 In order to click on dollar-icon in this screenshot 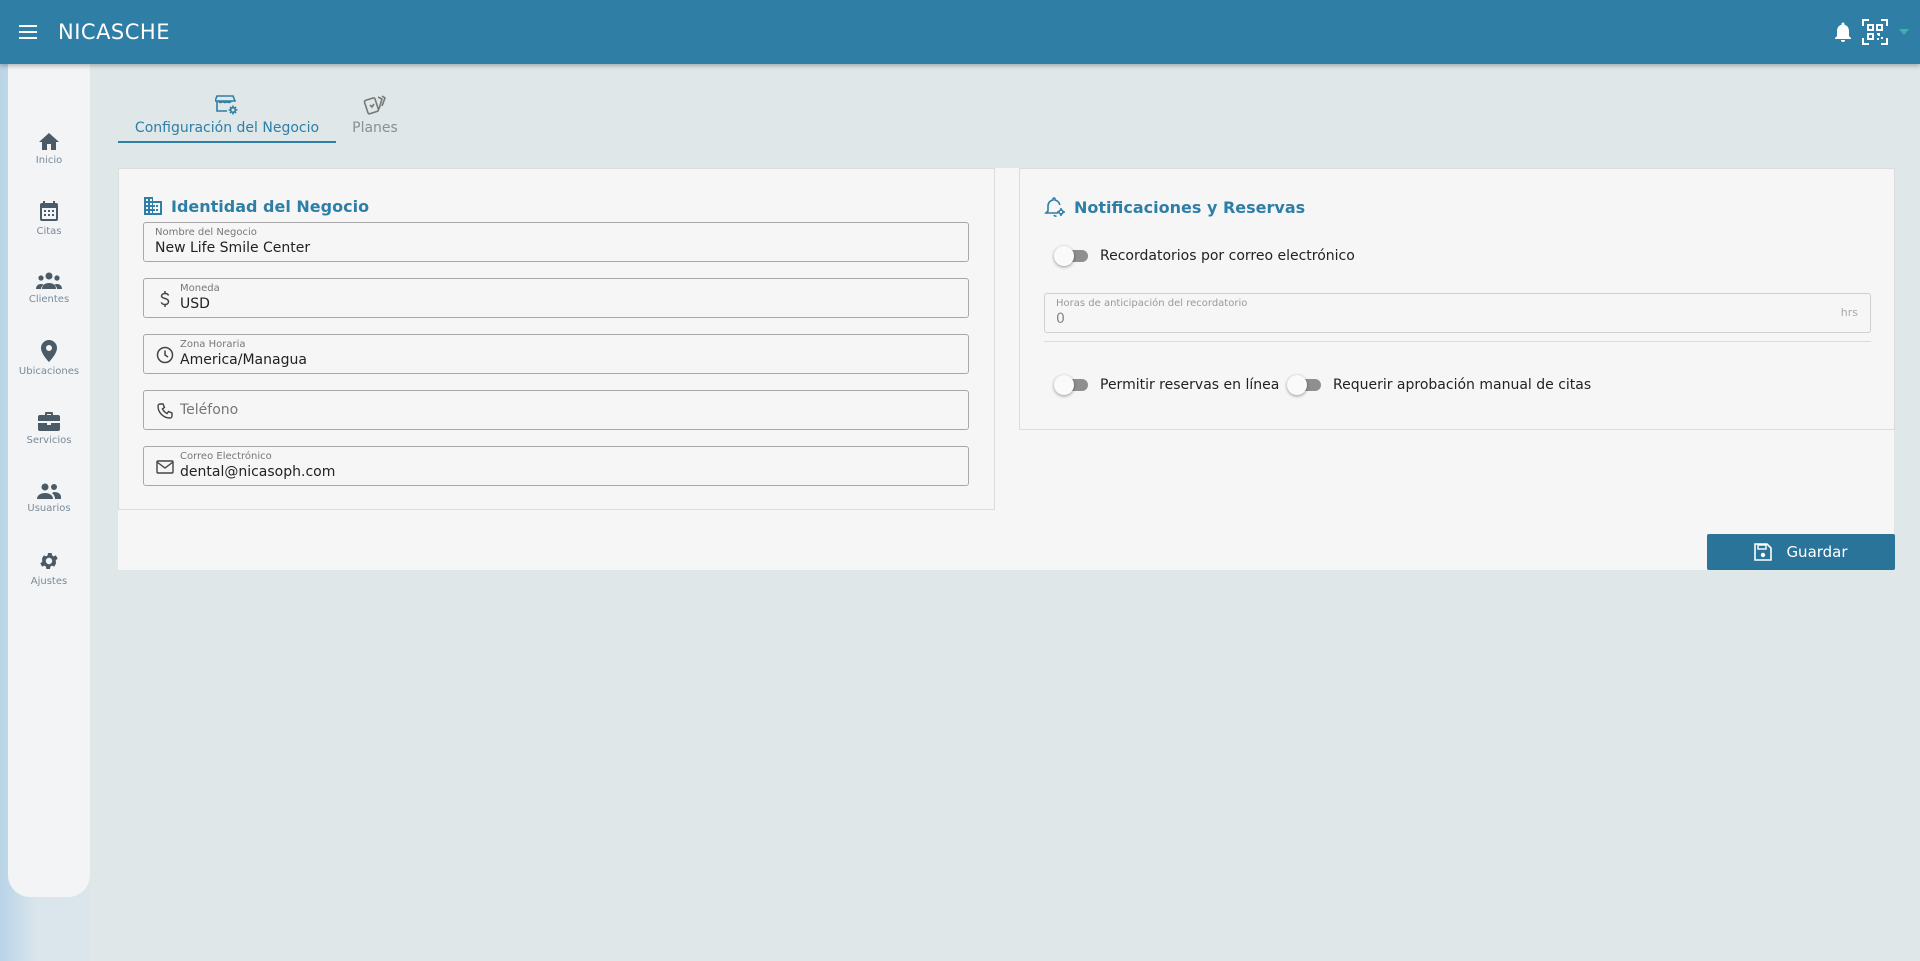, I will do `click(165, 299)`.